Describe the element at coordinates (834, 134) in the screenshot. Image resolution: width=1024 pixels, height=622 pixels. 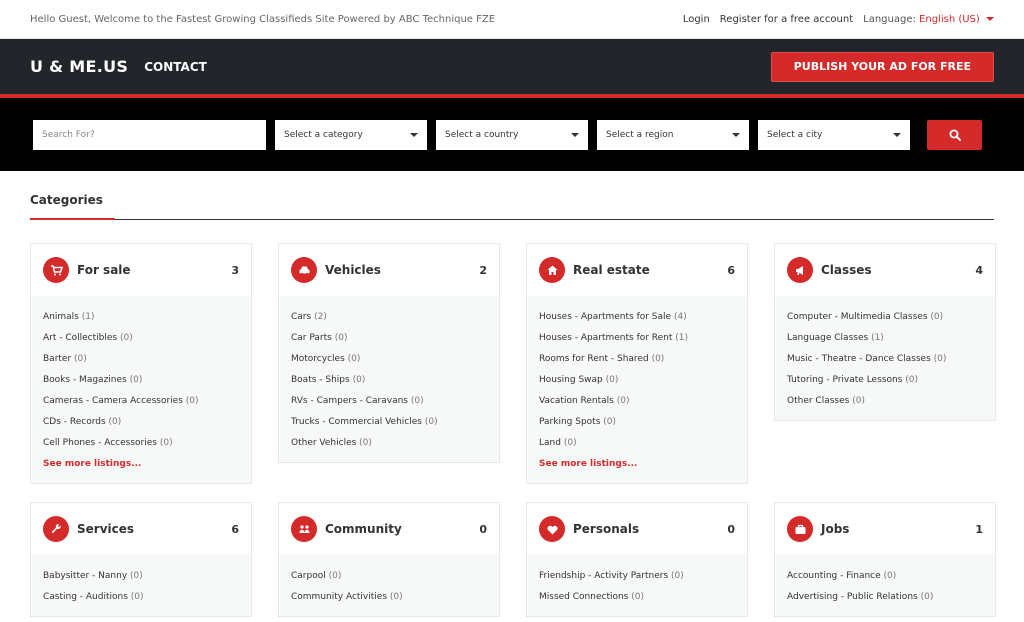
I see `city-select: Select a city` at that location.